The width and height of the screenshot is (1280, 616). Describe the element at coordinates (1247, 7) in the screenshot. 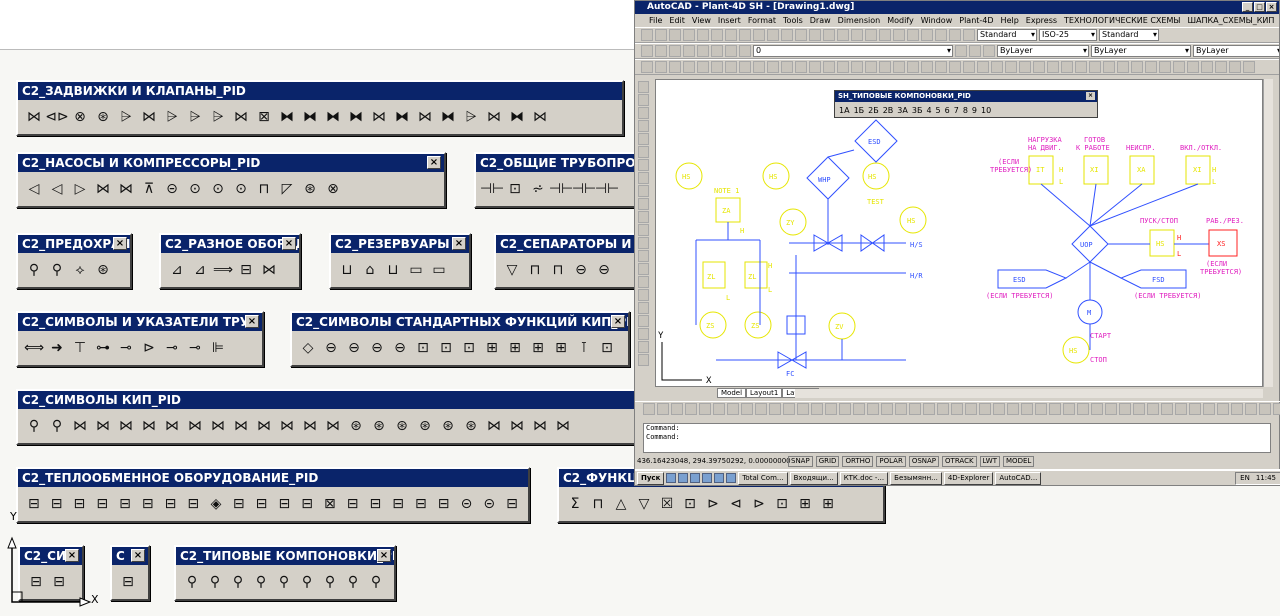

I see `minimize-button: _` at that location.